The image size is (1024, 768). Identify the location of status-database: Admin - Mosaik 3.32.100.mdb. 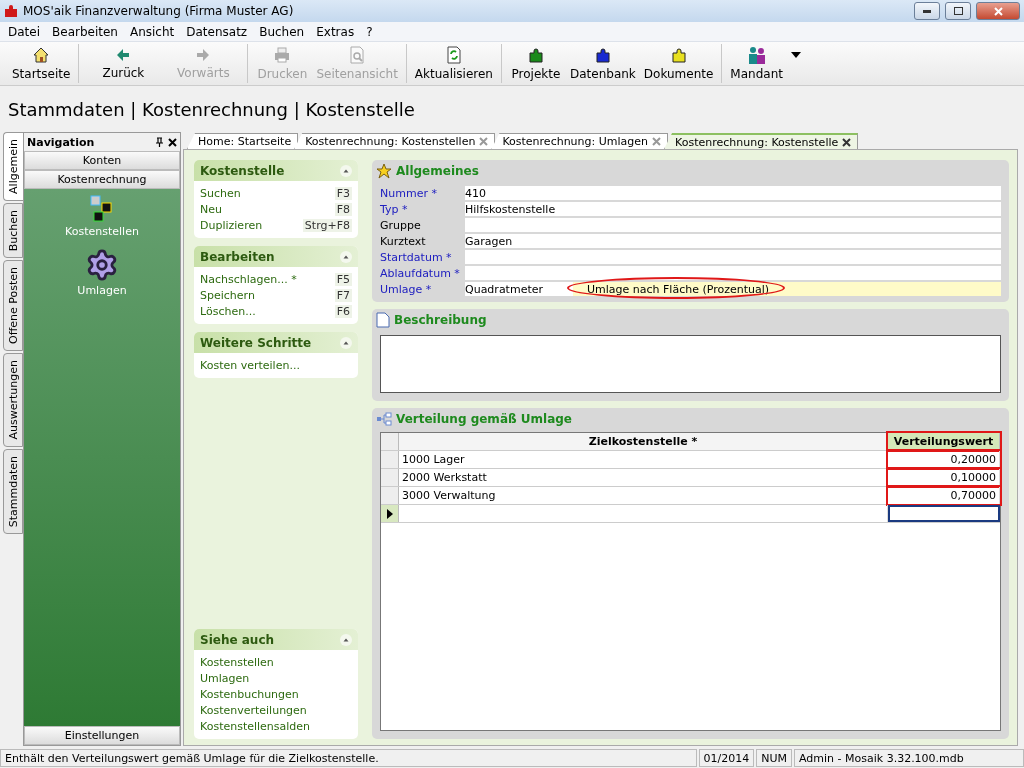
(909, 758).